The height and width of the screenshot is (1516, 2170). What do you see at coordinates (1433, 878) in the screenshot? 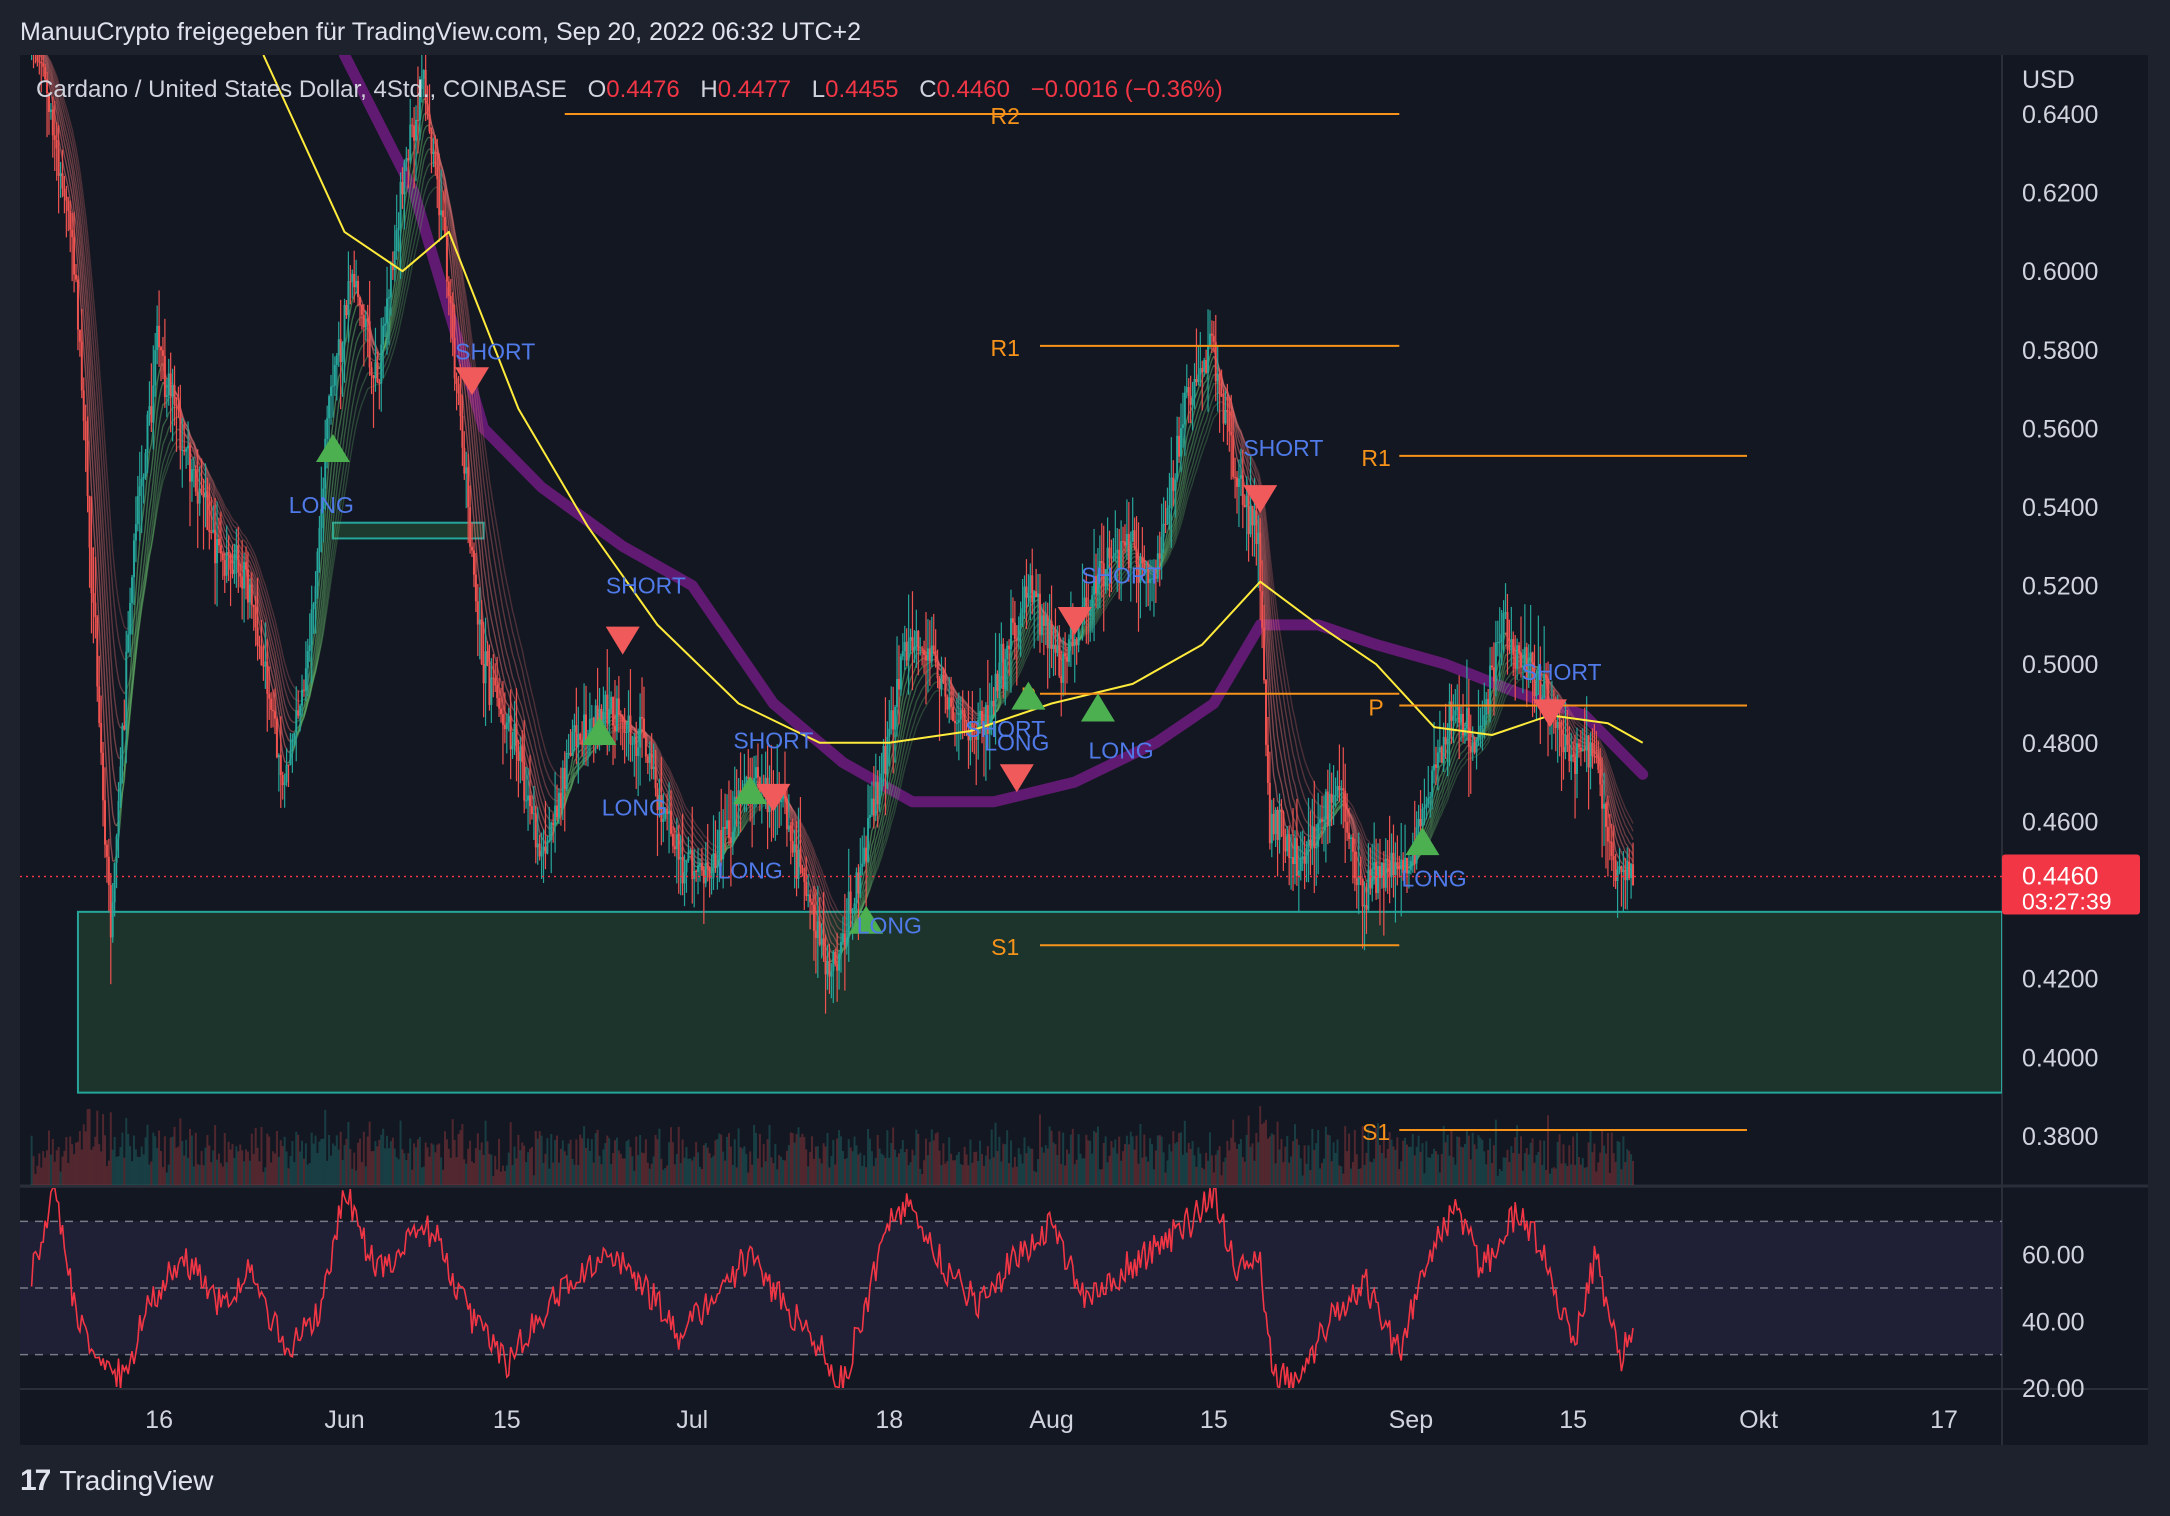
I see `signal-label-long: LONG` at bounding box center [1433, 878].